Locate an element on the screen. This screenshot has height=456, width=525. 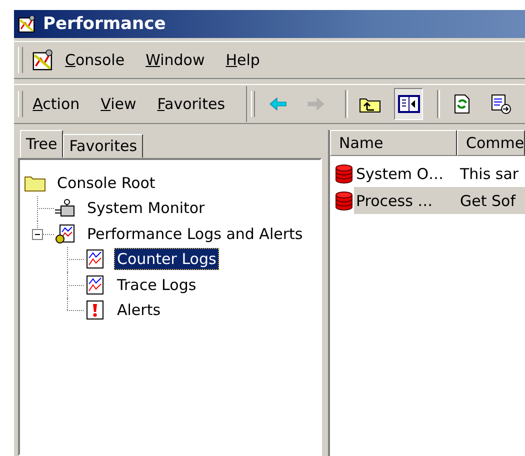
table-cell-text: This sar is located at coordinates (489, 173).